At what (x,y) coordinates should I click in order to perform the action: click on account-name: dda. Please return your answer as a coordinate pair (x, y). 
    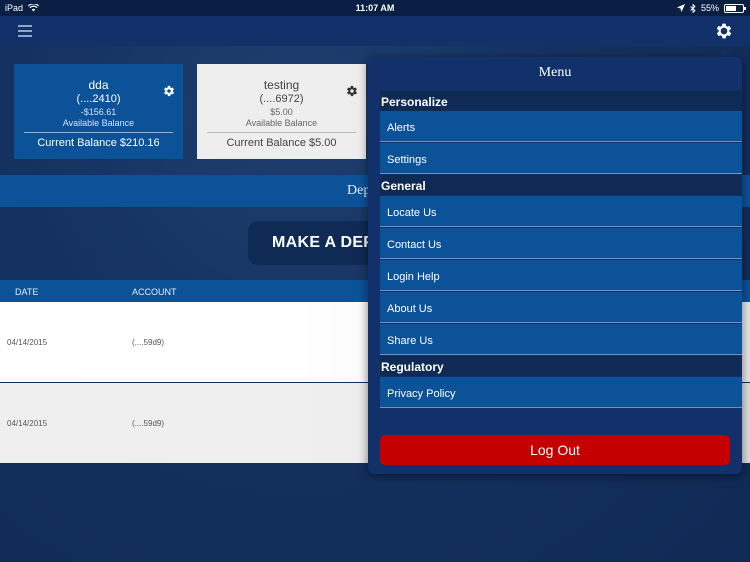
    Looking at the image, I should click on (98, 85).